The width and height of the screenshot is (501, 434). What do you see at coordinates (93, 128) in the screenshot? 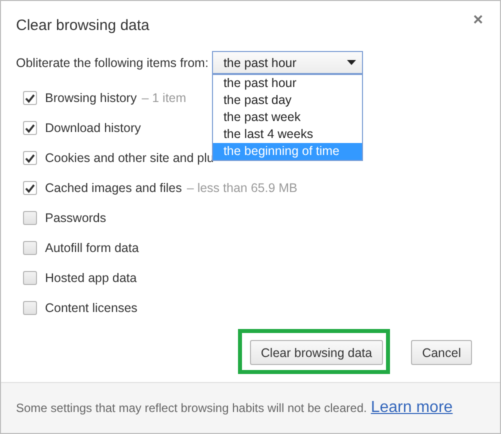
I see `checkbox-label: Download history` at bounding box center [93, 128].